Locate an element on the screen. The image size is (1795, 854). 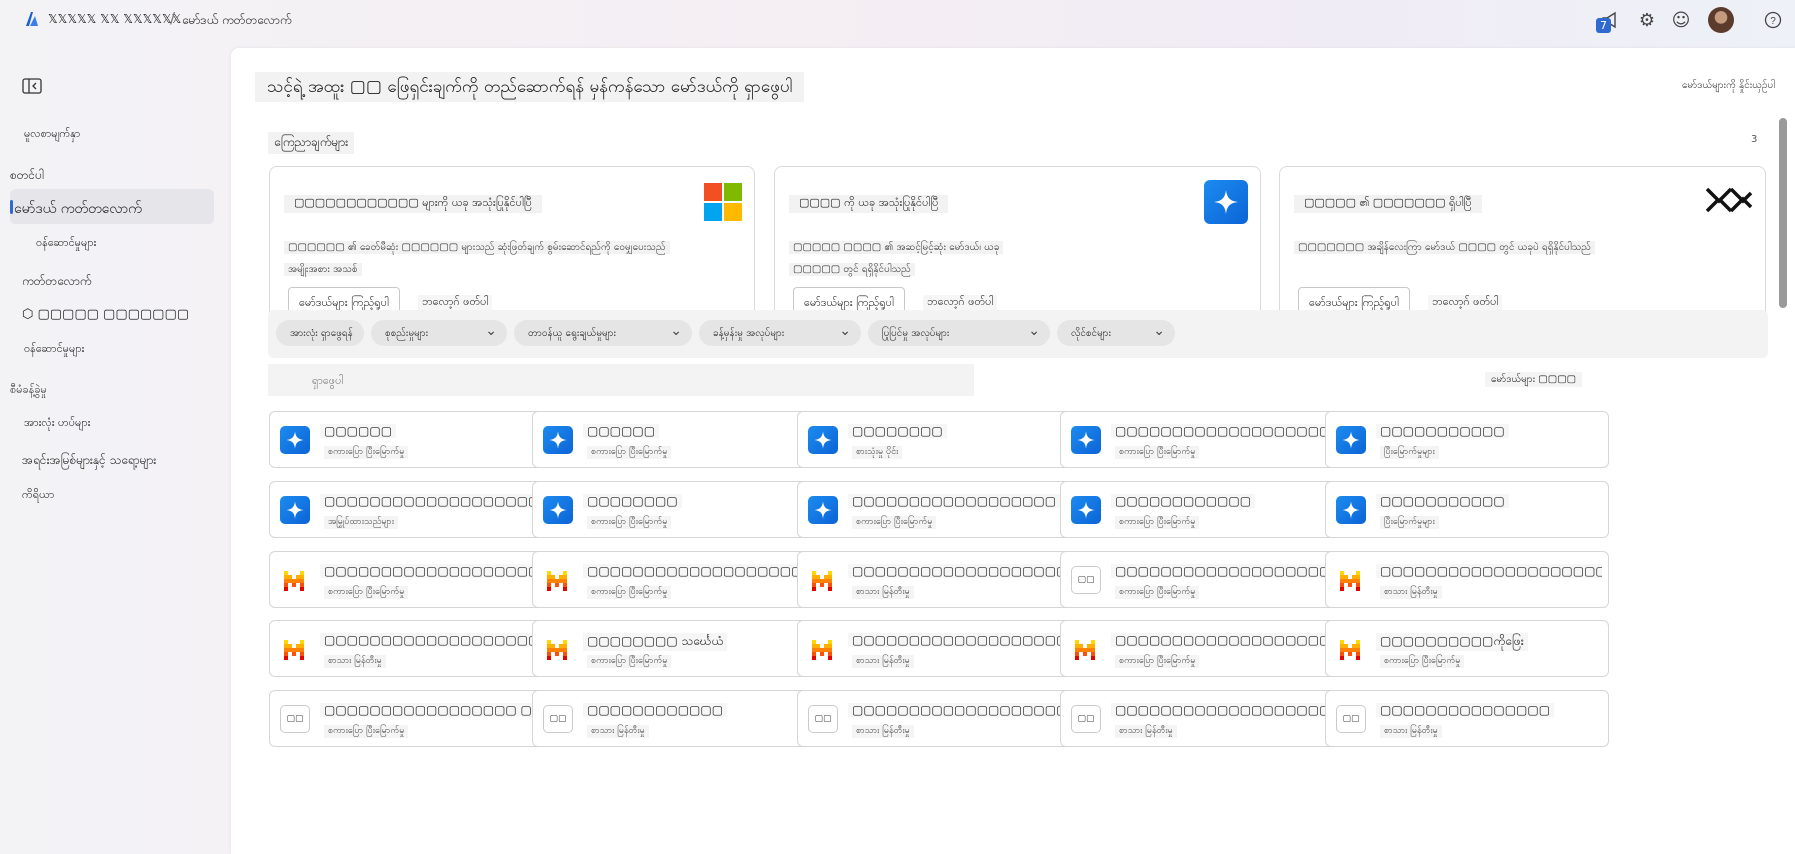
model-task: ပြီးမြောက်မှုများ is located at coordinates (1409, 522).